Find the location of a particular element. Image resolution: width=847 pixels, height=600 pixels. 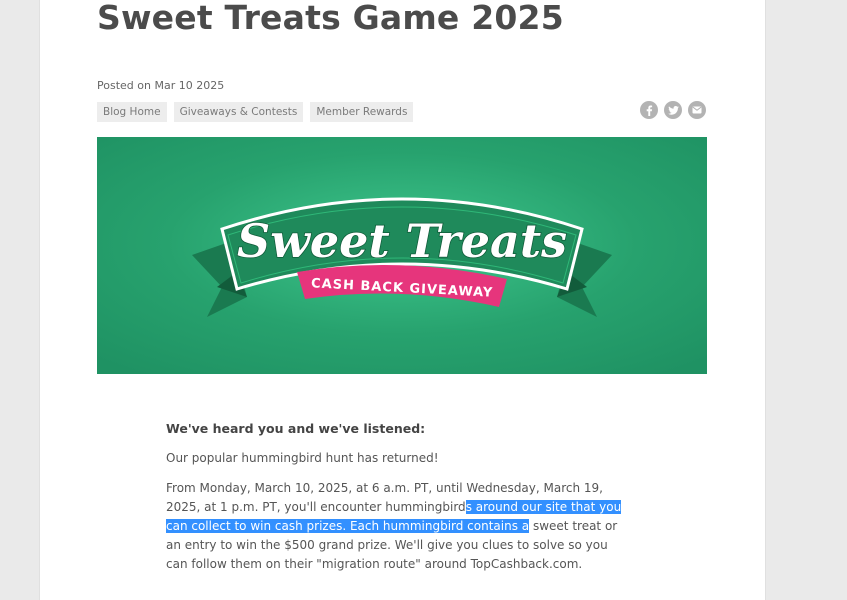

tag-member-rewards: Member Rewards is located at coordinates (362, 112).